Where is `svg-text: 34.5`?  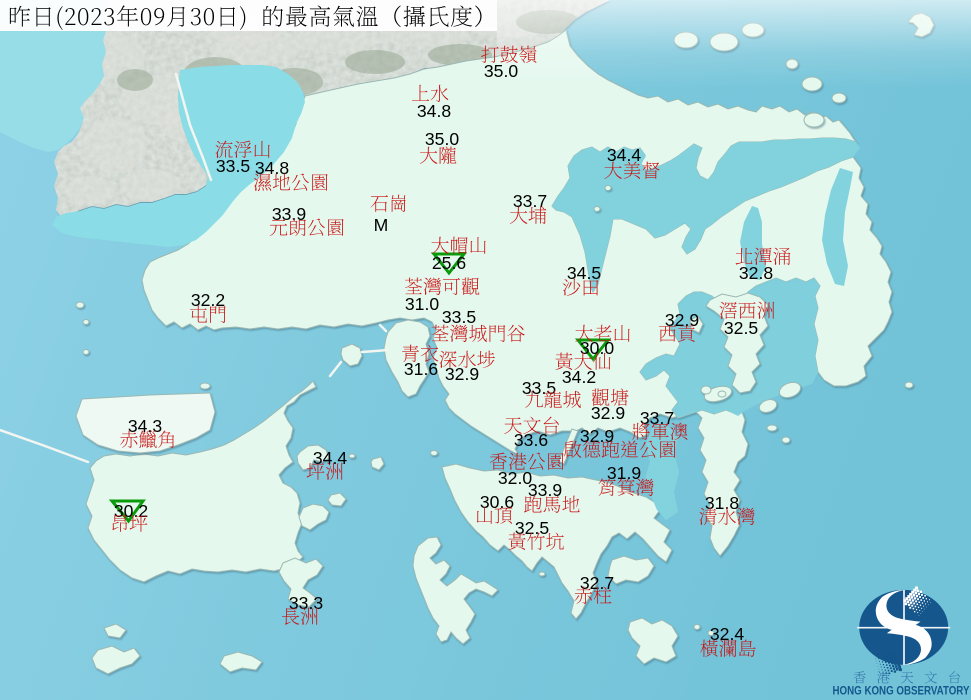
svg-text: 34.5 is located at coordinates (584, 273).